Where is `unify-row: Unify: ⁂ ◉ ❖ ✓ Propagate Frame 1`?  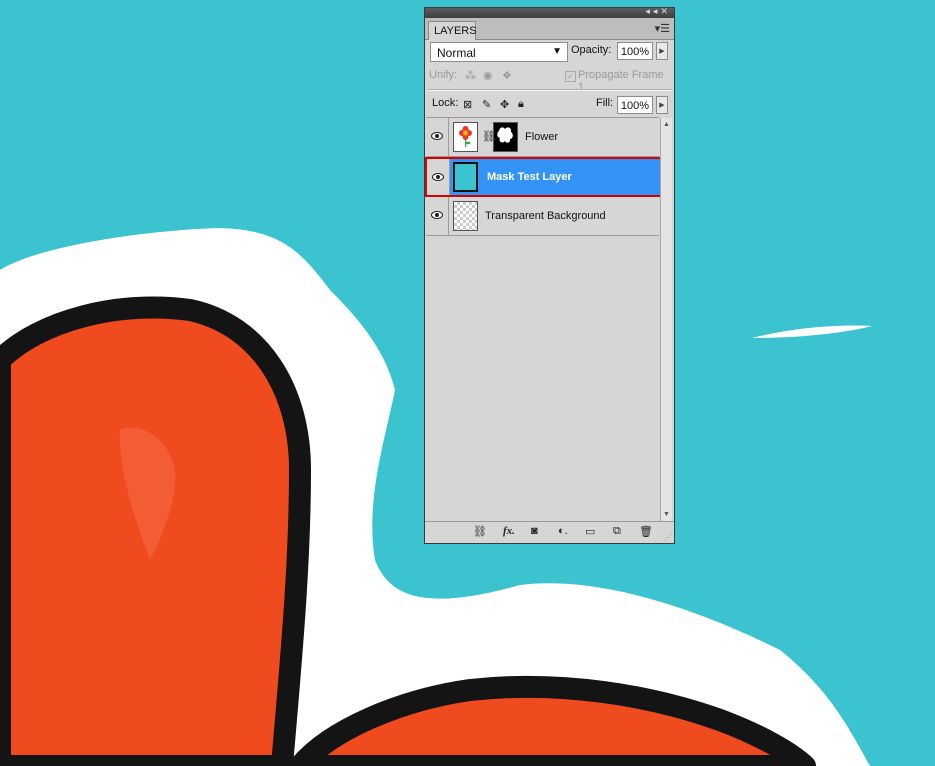
unify-row: Unify: ⁂ ◉ ❖ ✓ Propagate Frame 1 is located at coordinates (550, 81).